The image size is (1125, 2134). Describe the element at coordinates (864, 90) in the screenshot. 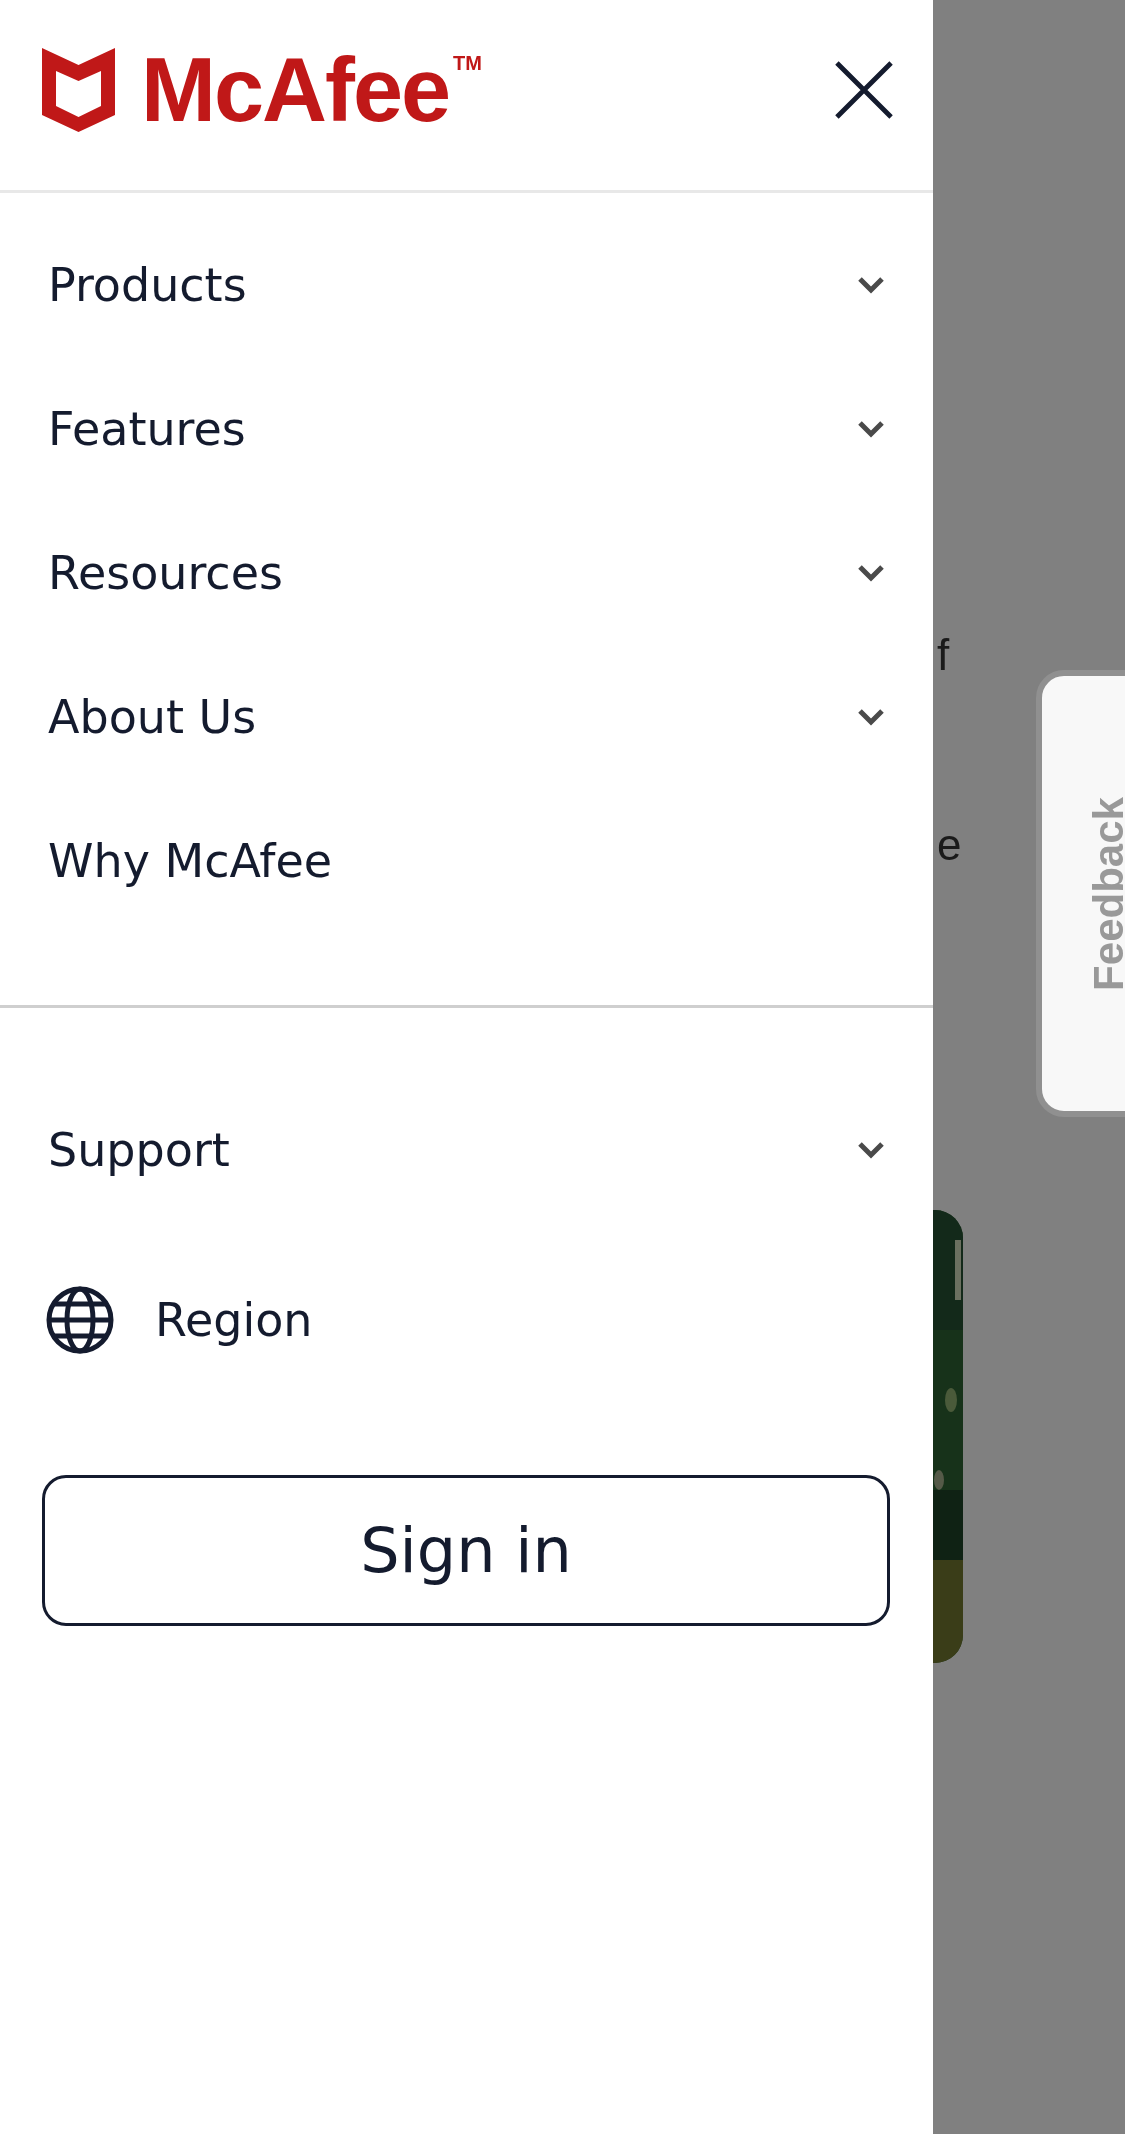

I see `close-button` at that location.